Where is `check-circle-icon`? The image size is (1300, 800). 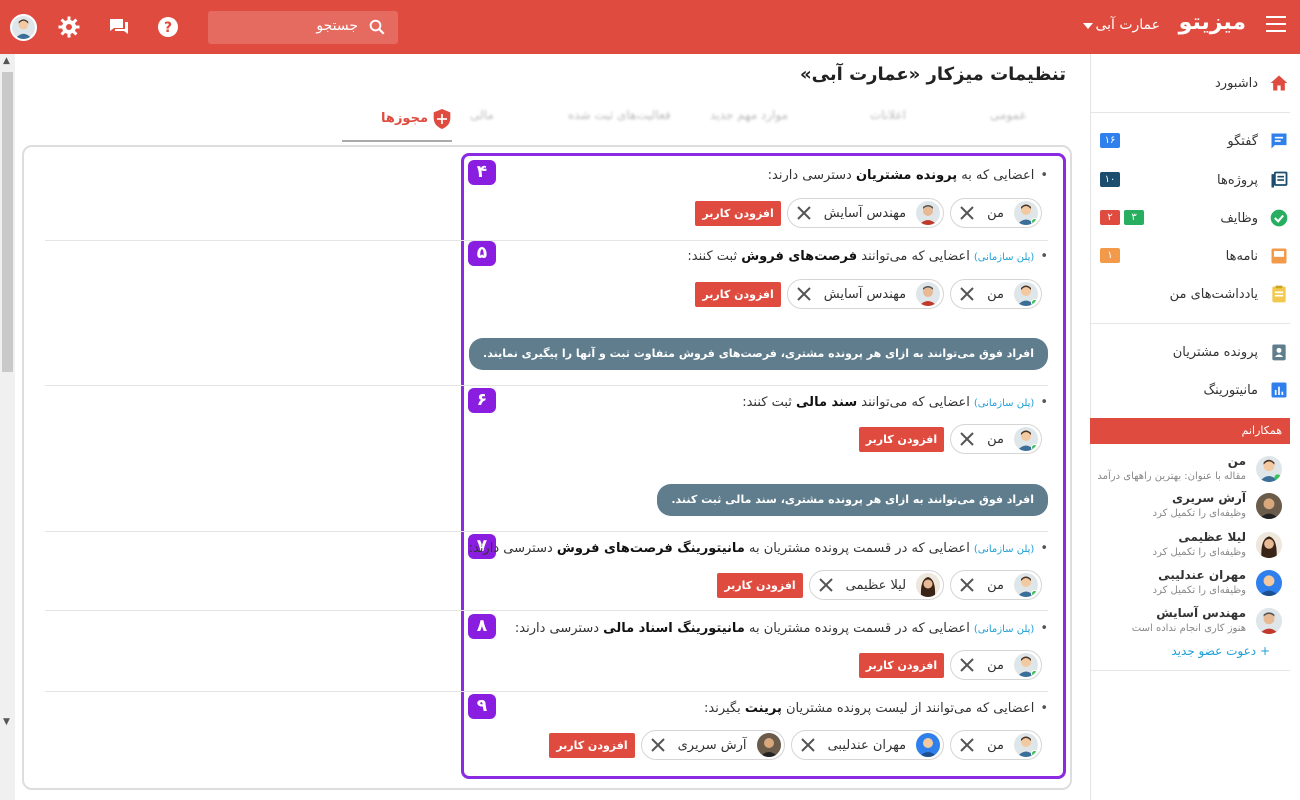 check-circle-icon is located at coordinates (1279, 218).